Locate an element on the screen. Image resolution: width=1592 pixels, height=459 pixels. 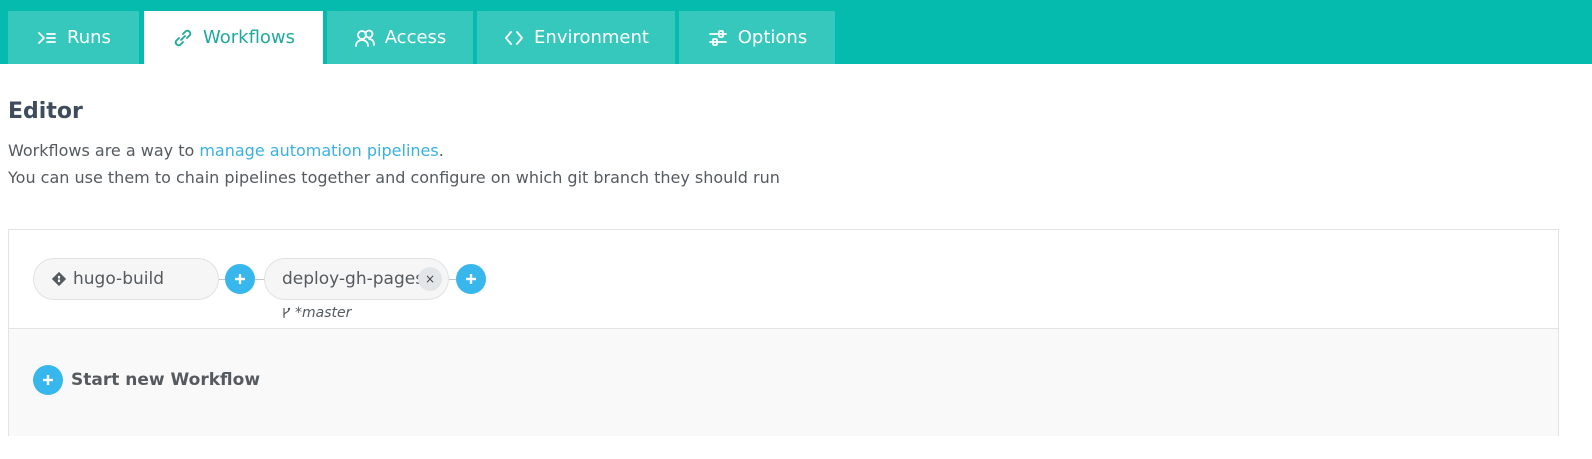
tab-options-label: Options is located at coordinates (772, 37).